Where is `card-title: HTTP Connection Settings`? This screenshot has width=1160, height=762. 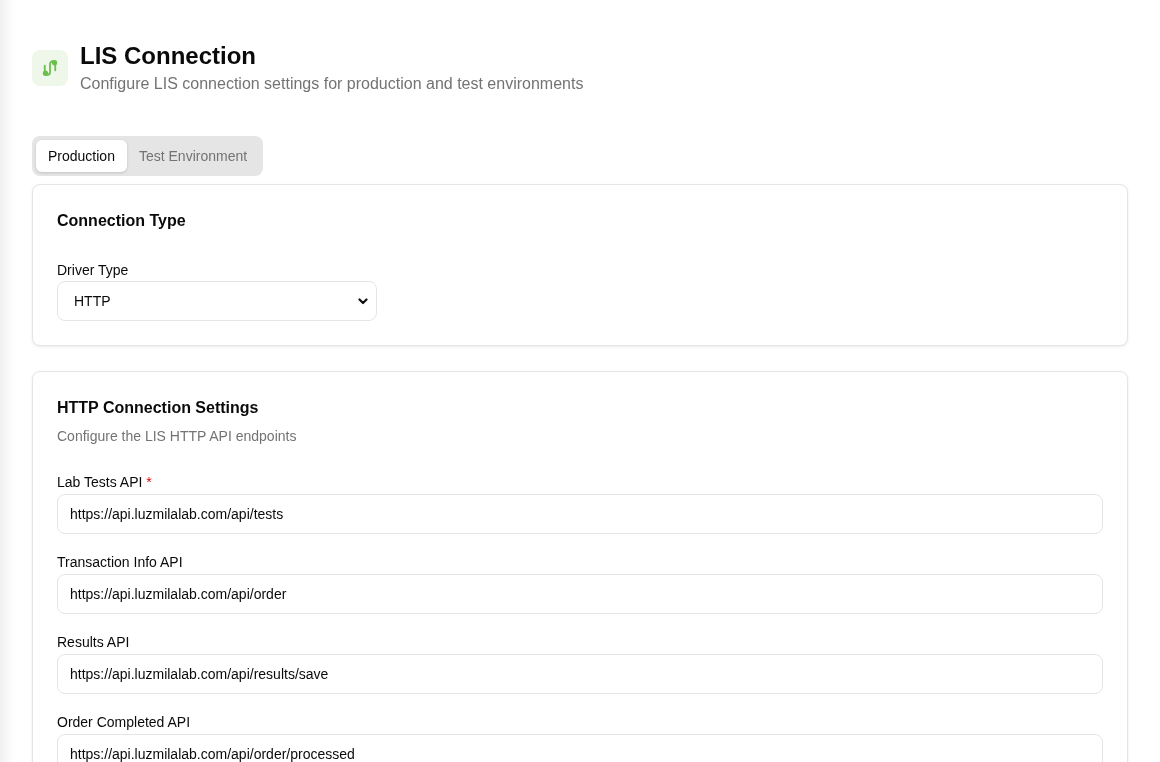 card-title: HTTP Connection Settings is located at coordinates (158, 408).